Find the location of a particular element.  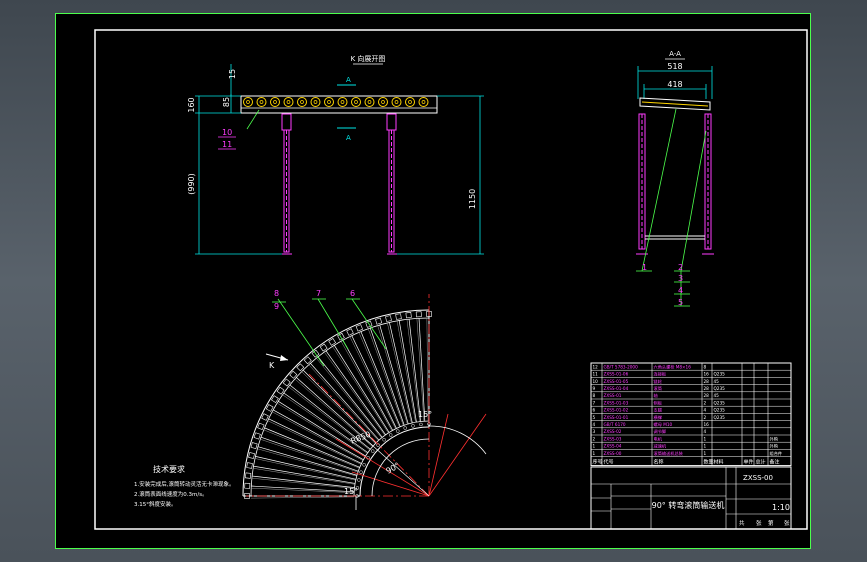

sheet-index-unit: 张 is located at coordinates (787, 523).